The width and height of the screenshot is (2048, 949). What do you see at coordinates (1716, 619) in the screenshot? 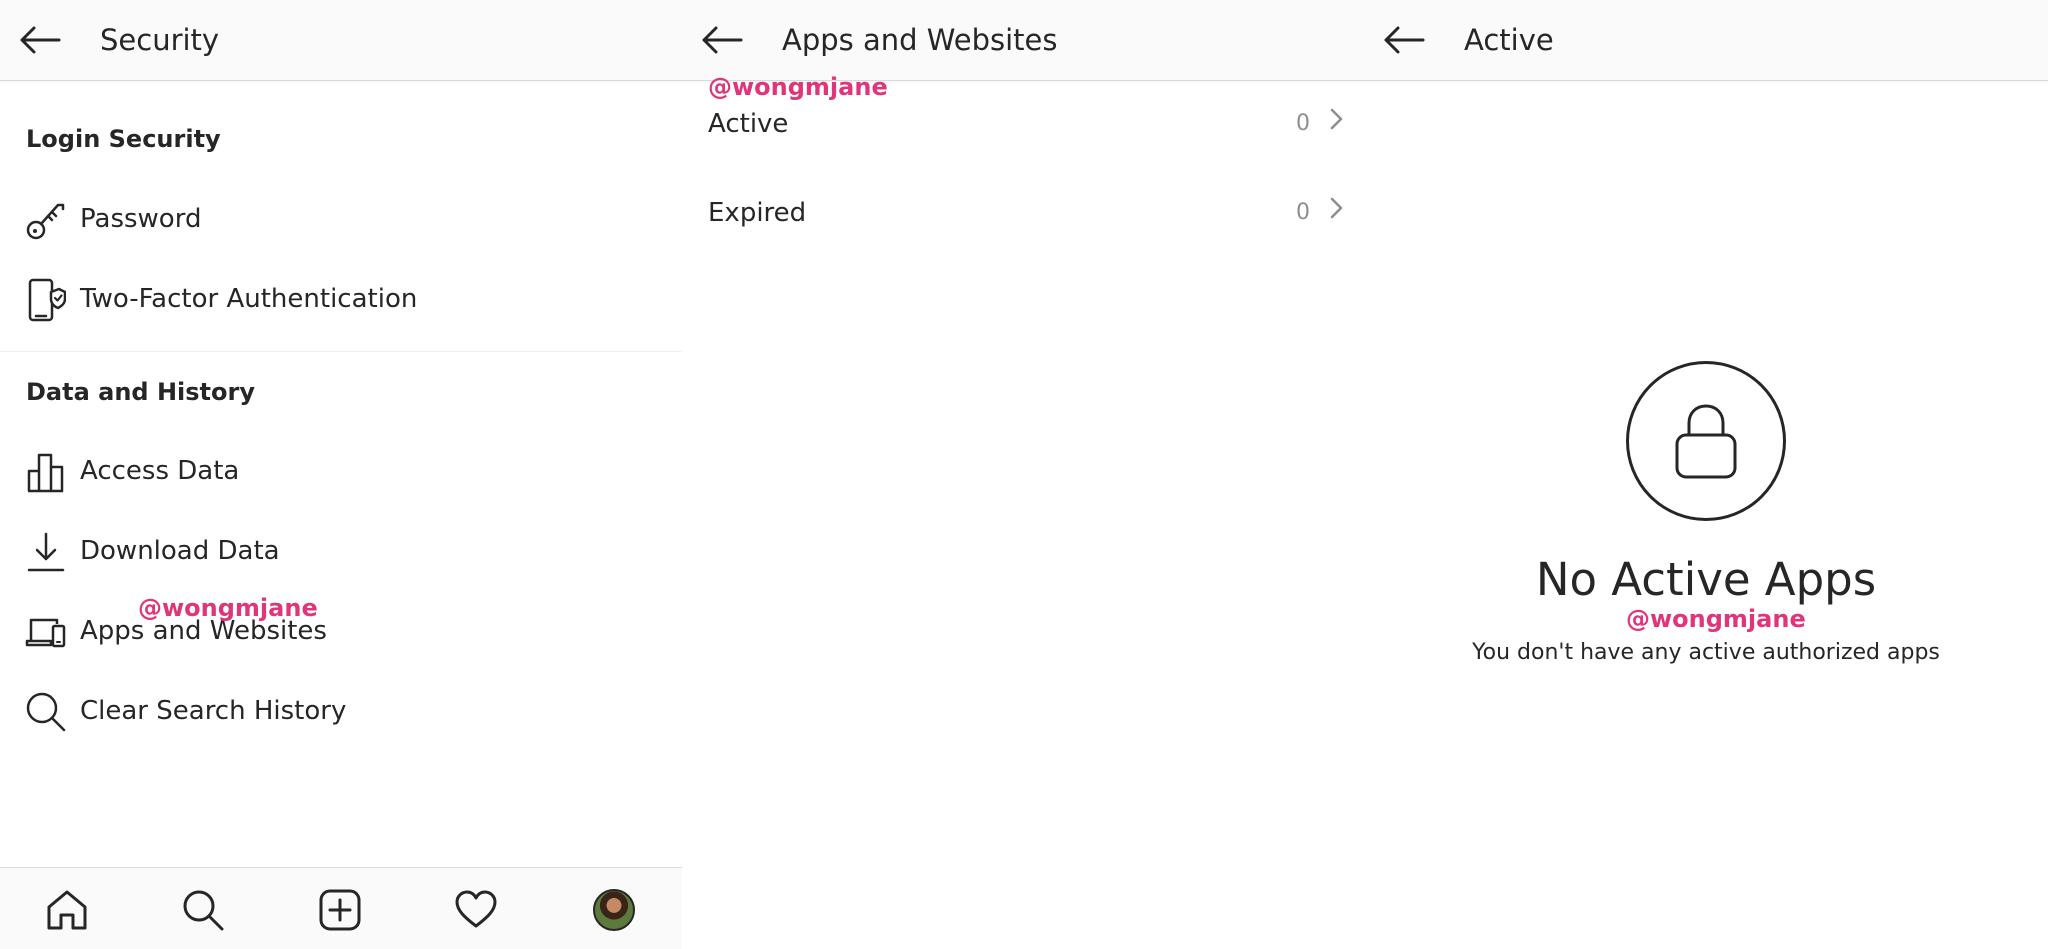
I see `watermark: @wongmjane` at bounding box center [1716, 619].